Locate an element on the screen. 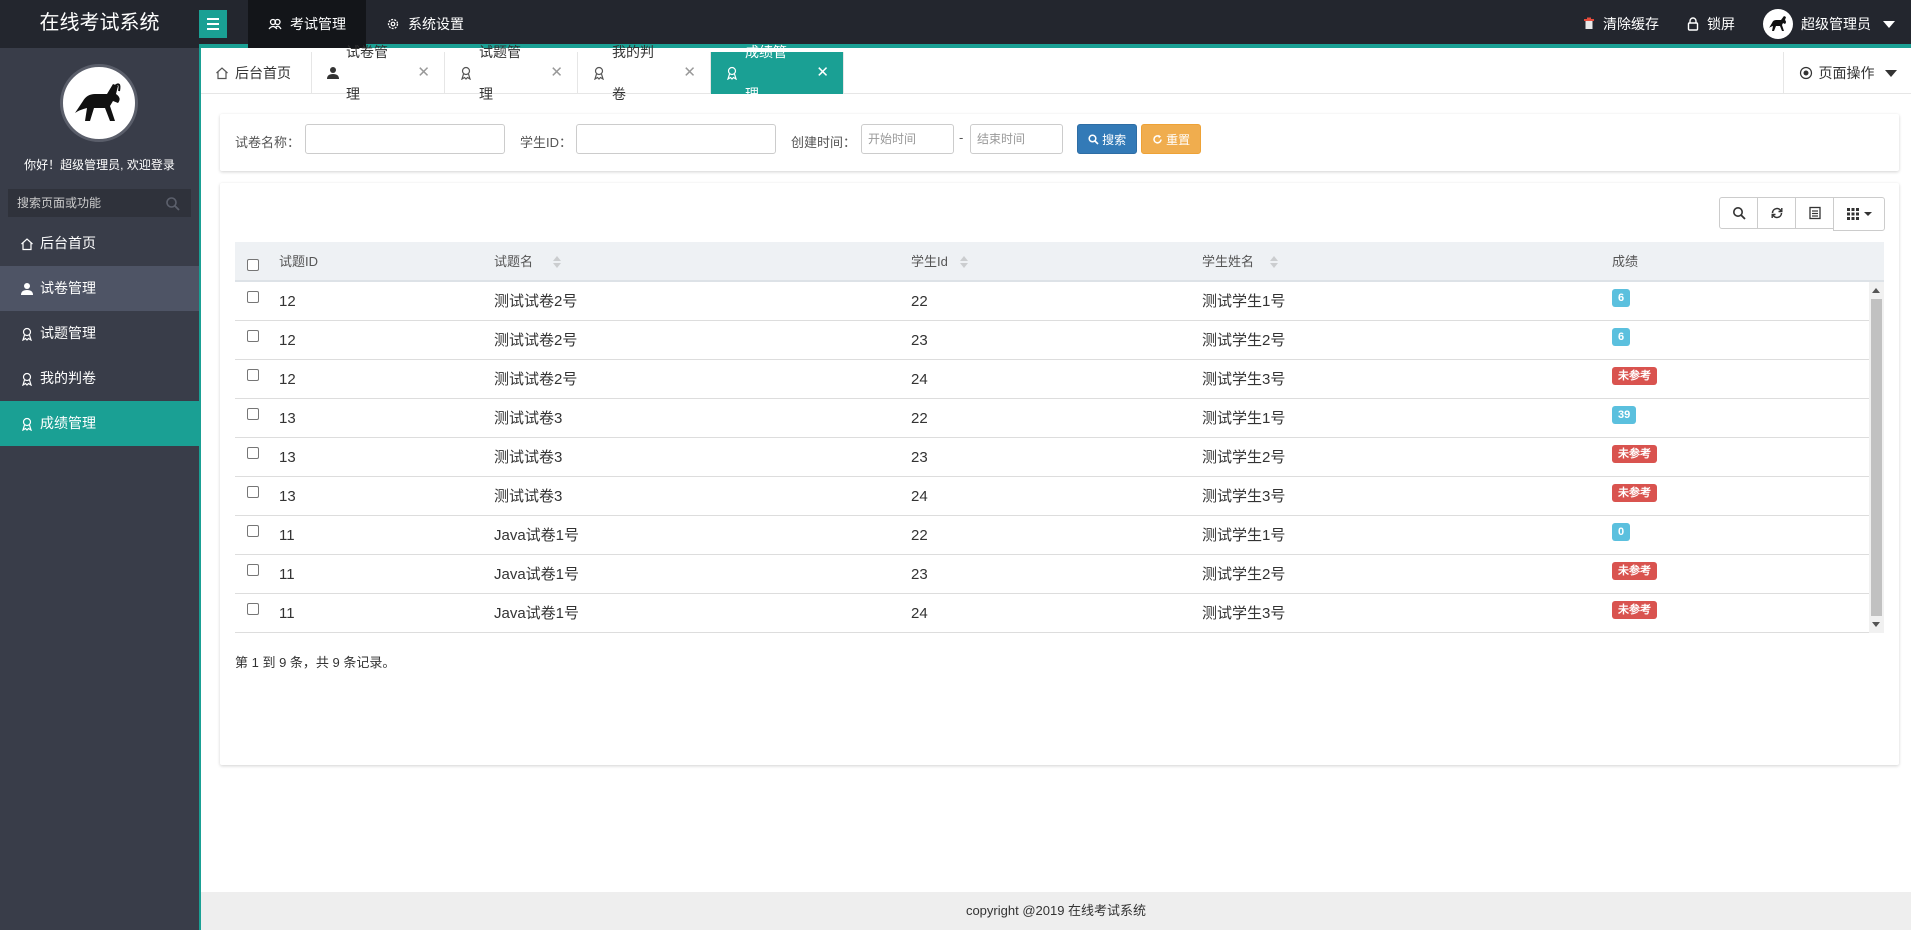 The image size is (1911, 930). sidebar-item-label: 试题管理 is located at coordinates (68, 333).